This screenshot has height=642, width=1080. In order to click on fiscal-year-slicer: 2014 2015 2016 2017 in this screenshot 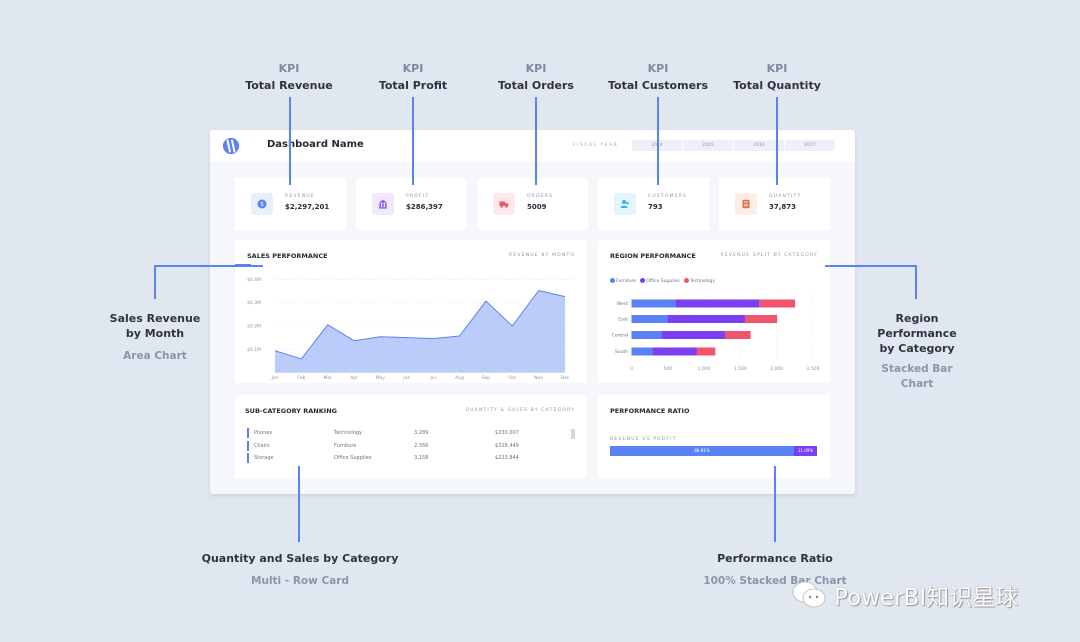, I will do `click(733, 145)`.